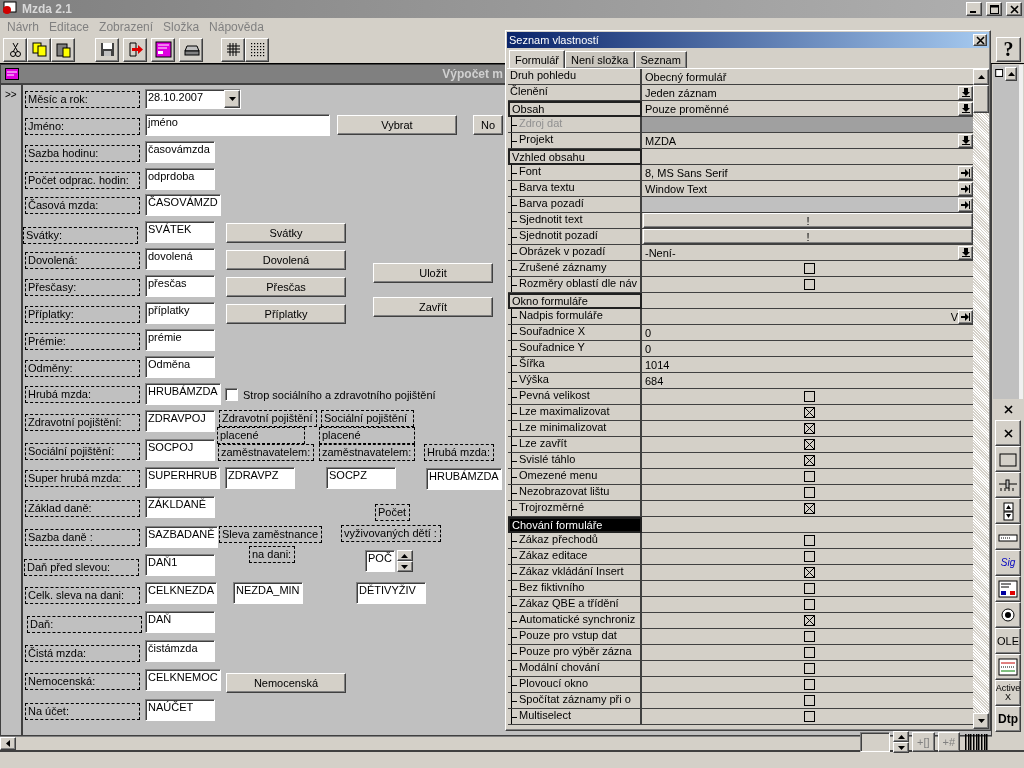  What do you see at coordinates (286, 314) in the screenshot?
I see `form-button: Příplatky` at bounding box center [286, 314].